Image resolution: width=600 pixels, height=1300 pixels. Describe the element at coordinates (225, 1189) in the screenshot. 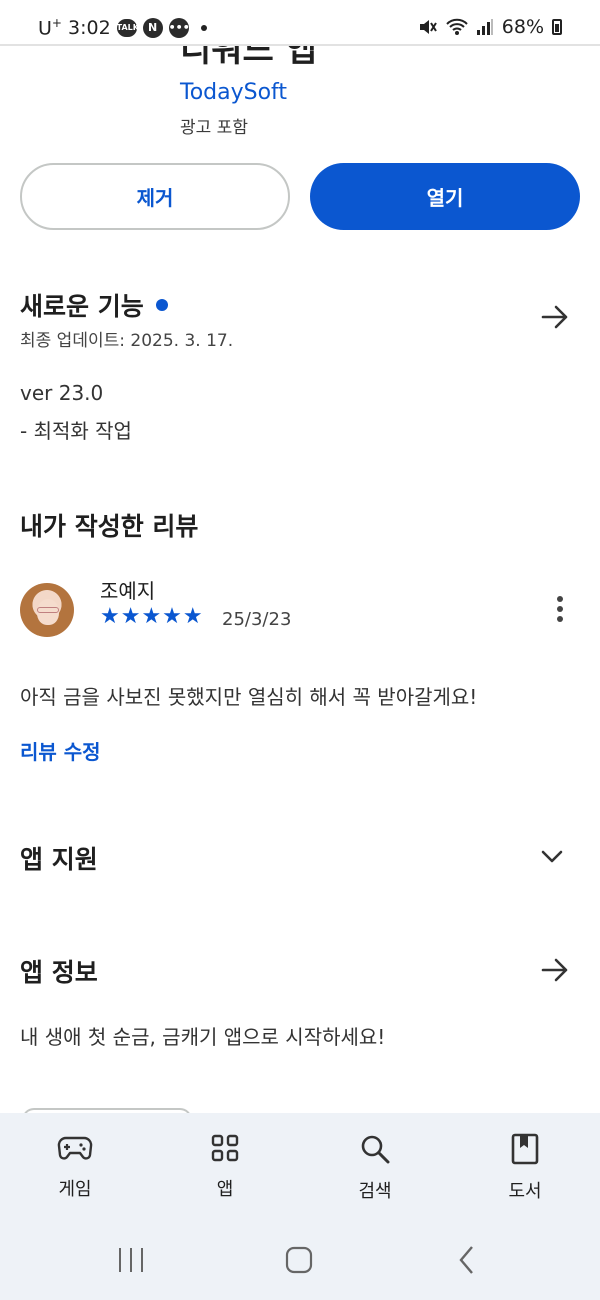

I see `nav-apps-label: 앱` at that location.